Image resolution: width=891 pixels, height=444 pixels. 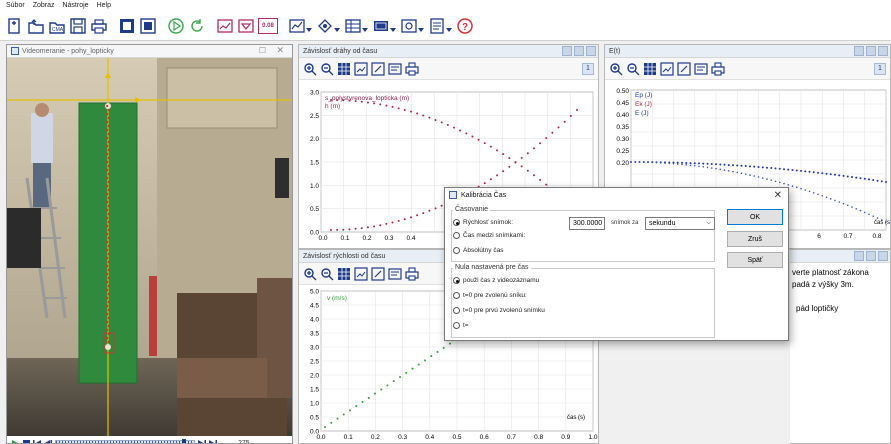 I want to click on open-data-icon: CMA, so click(x=57, y=26).